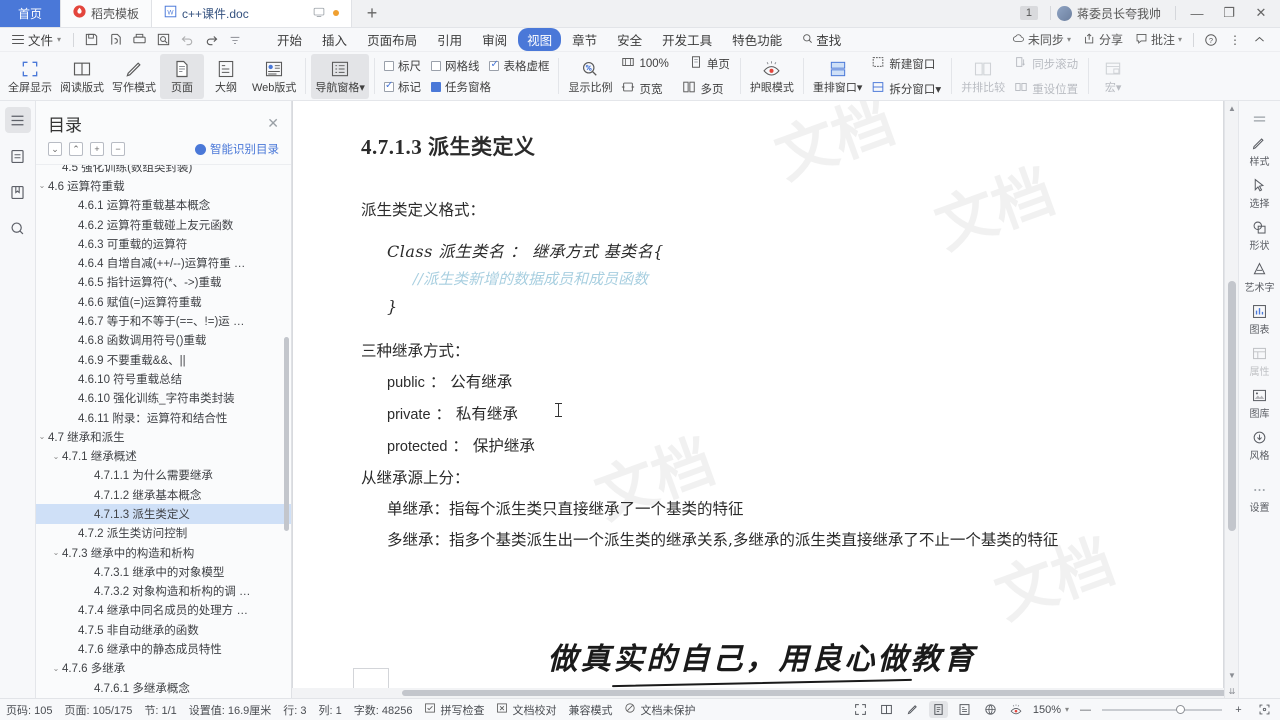 Image resolution: width=1280 pixels, height=720 pixels. What do you see at coordinates (1260, 497) in the screenshot?
I see `right-rail-settings: 设置` at bounding box center [1260, 497].